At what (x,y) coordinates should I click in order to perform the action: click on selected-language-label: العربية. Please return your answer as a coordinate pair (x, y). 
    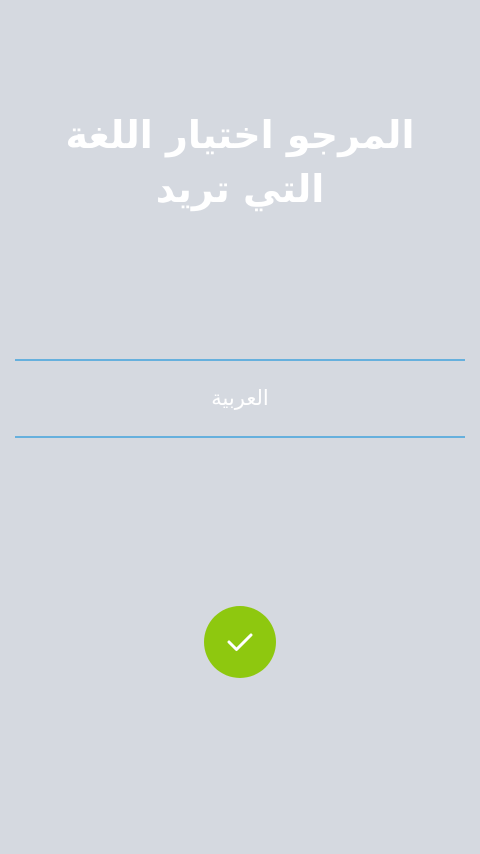
    Looking at the image, I should click on (239, 398).